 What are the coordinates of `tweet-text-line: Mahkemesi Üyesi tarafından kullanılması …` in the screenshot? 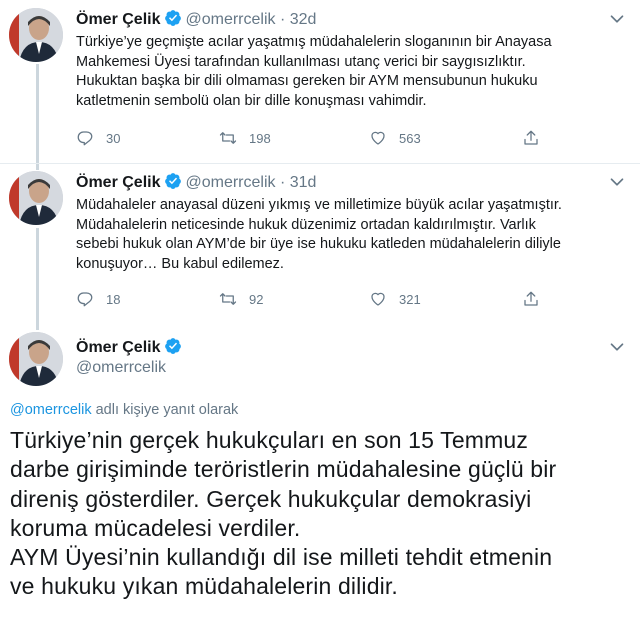 It's located at (301, 61).